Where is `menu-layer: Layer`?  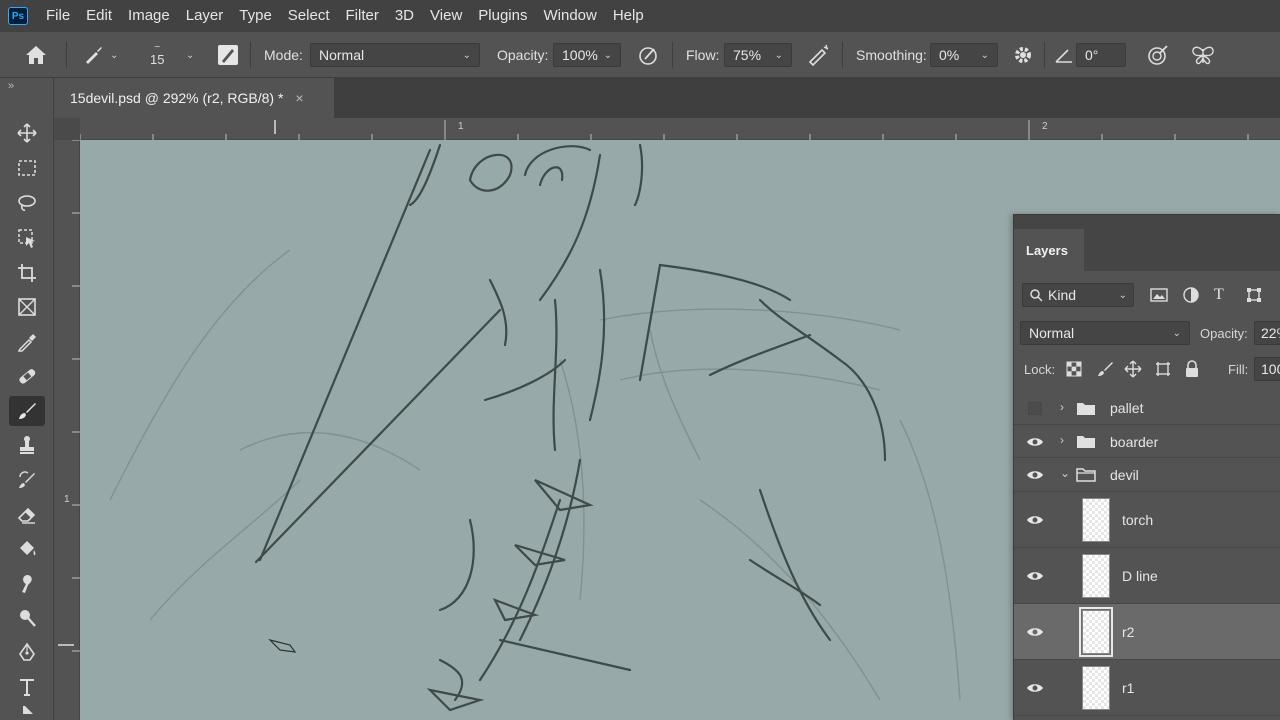
menu-layer: Layer is located at coordinates (205, 16).